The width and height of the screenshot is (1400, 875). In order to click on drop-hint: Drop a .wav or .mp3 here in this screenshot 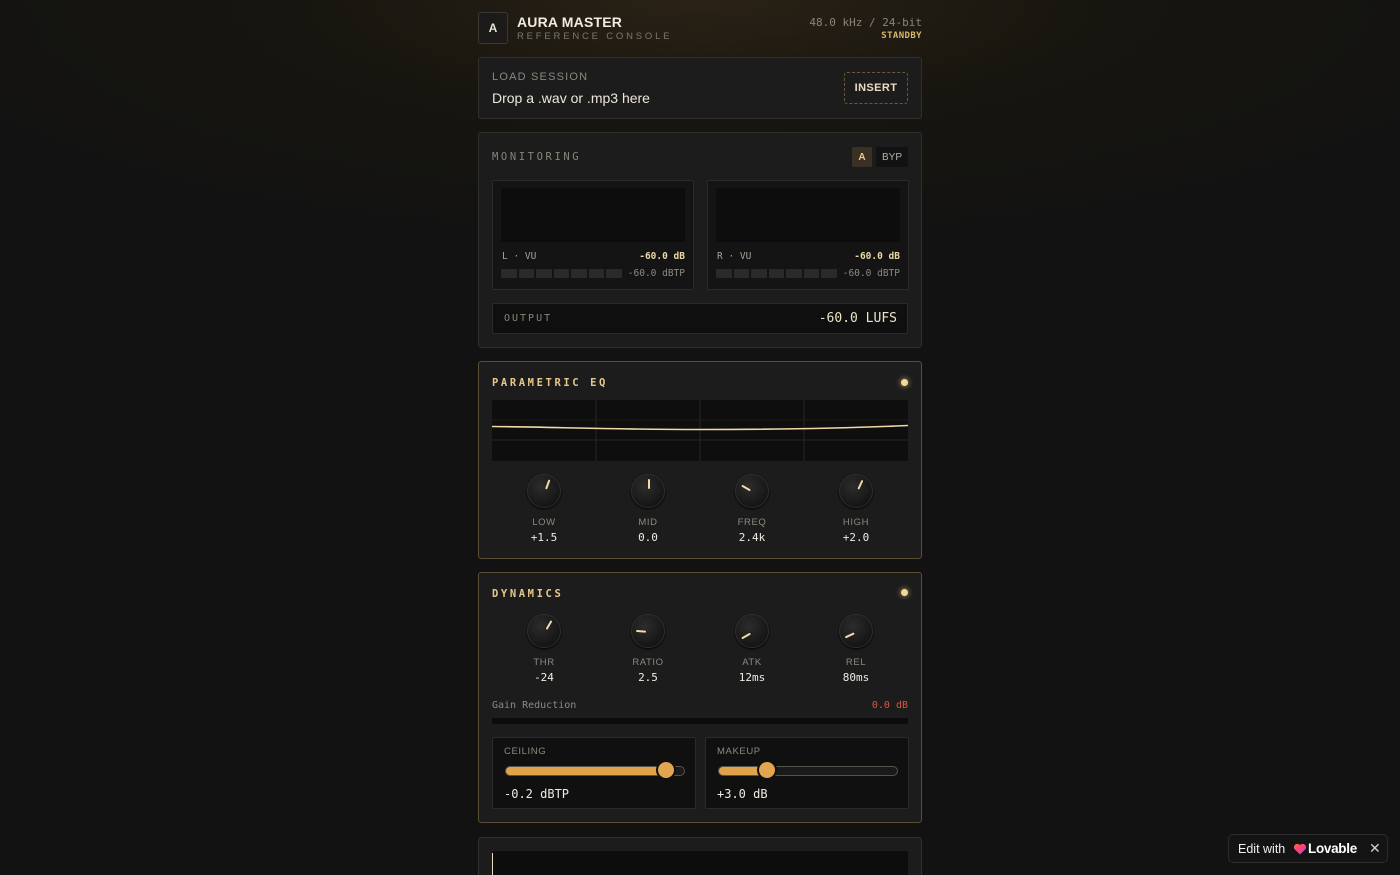, I will do `click(571, 98)`.